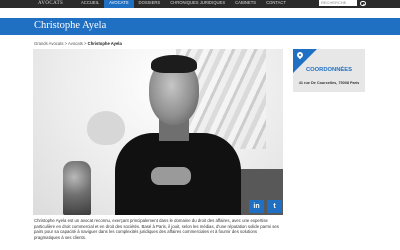 The image size is (400, 250). Describe the element at coordinates (174, 64) in the screenshot. I see `photo-person-hair` at that location.